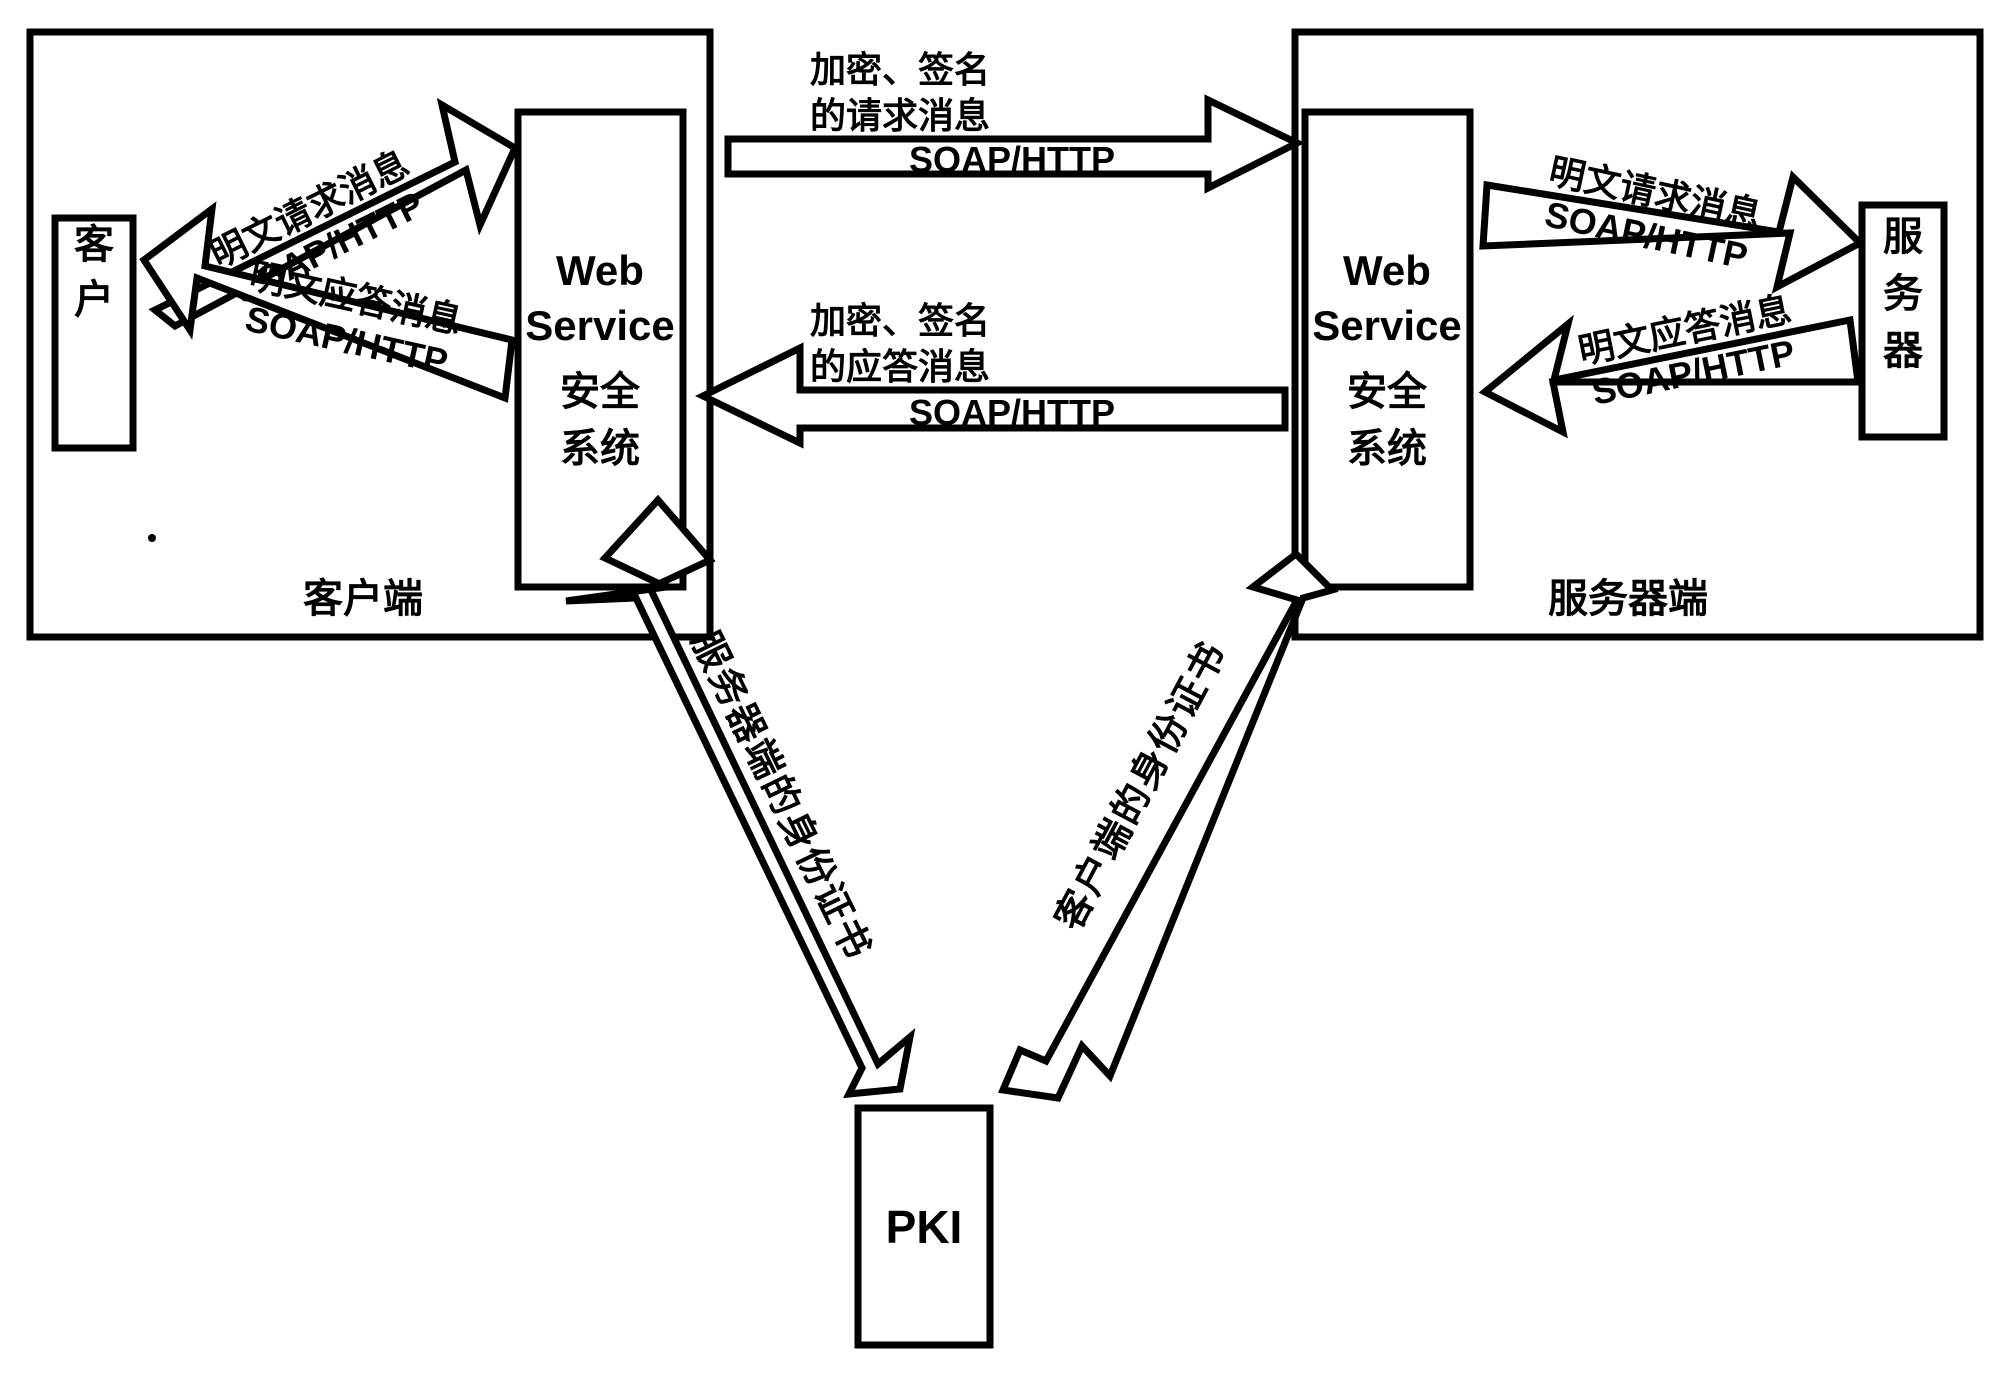  Describe the element at coordinates (900, 366) in the screenshot. I see `arrow-encrypted-response-line2: 的应答消息` at that location.